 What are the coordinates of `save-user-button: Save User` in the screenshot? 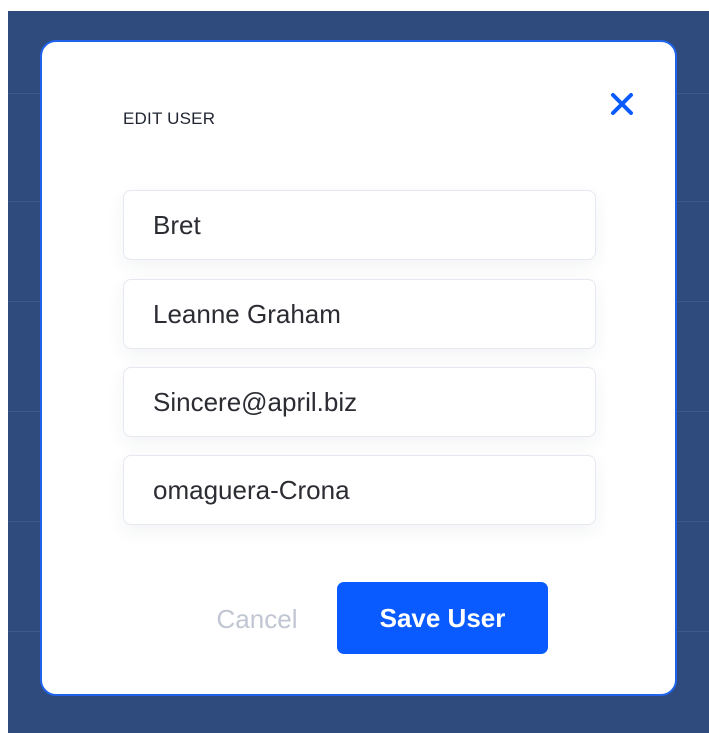 It's located at (442, 618).